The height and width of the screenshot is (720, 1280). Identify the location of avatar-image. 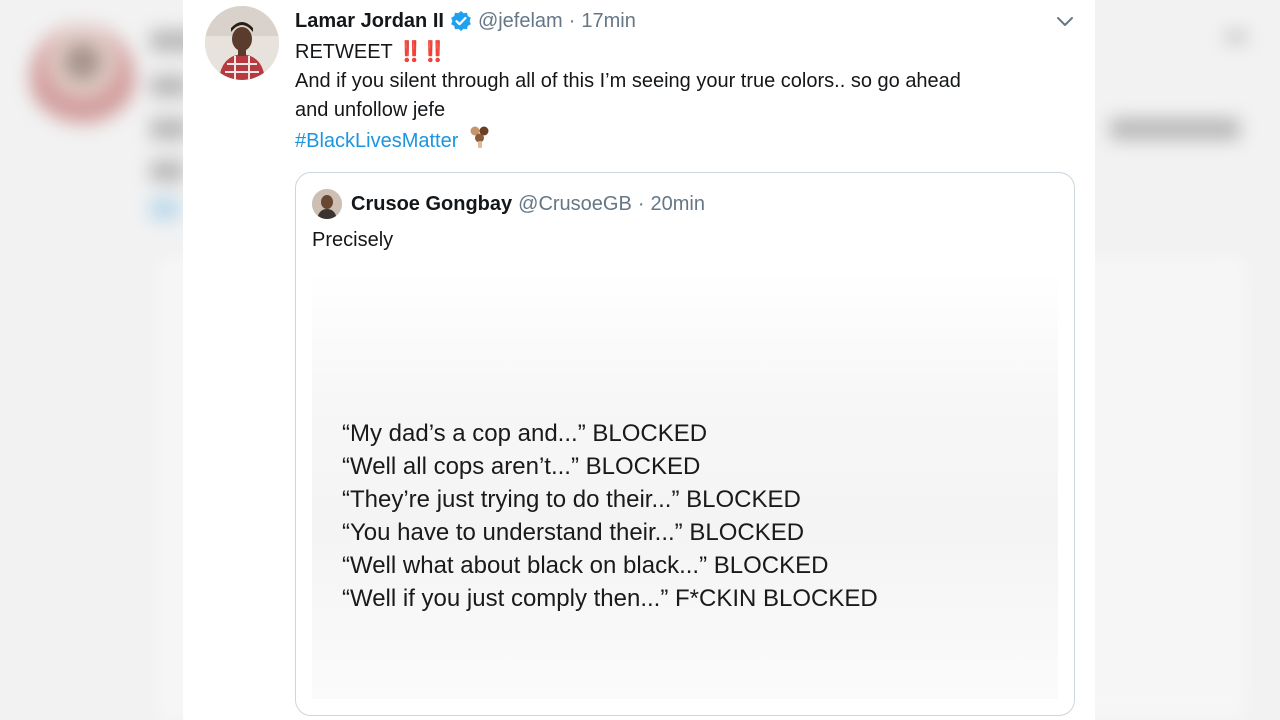
(242, 43).